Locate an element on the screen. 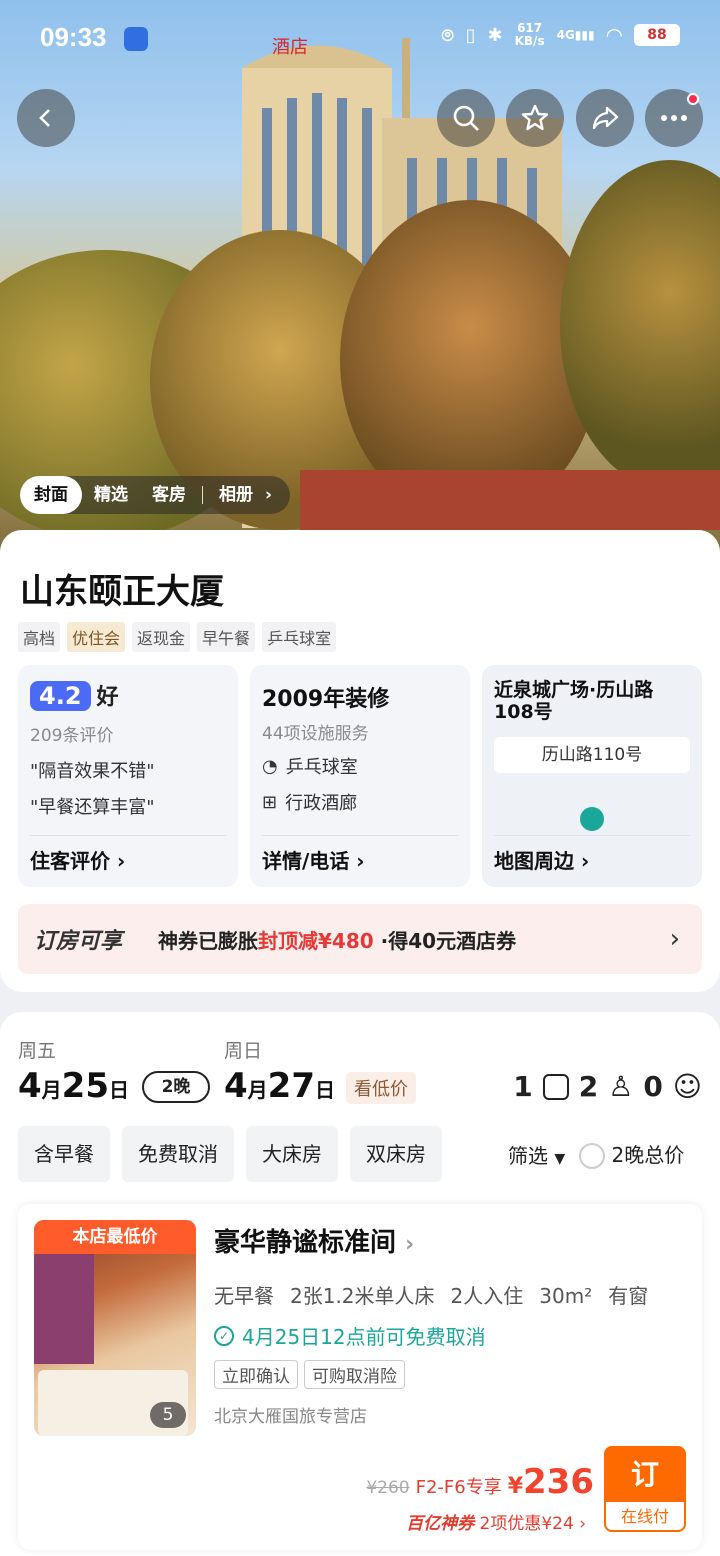  gallery-tab-cover: 封面 is located at coordinates (51, 495).